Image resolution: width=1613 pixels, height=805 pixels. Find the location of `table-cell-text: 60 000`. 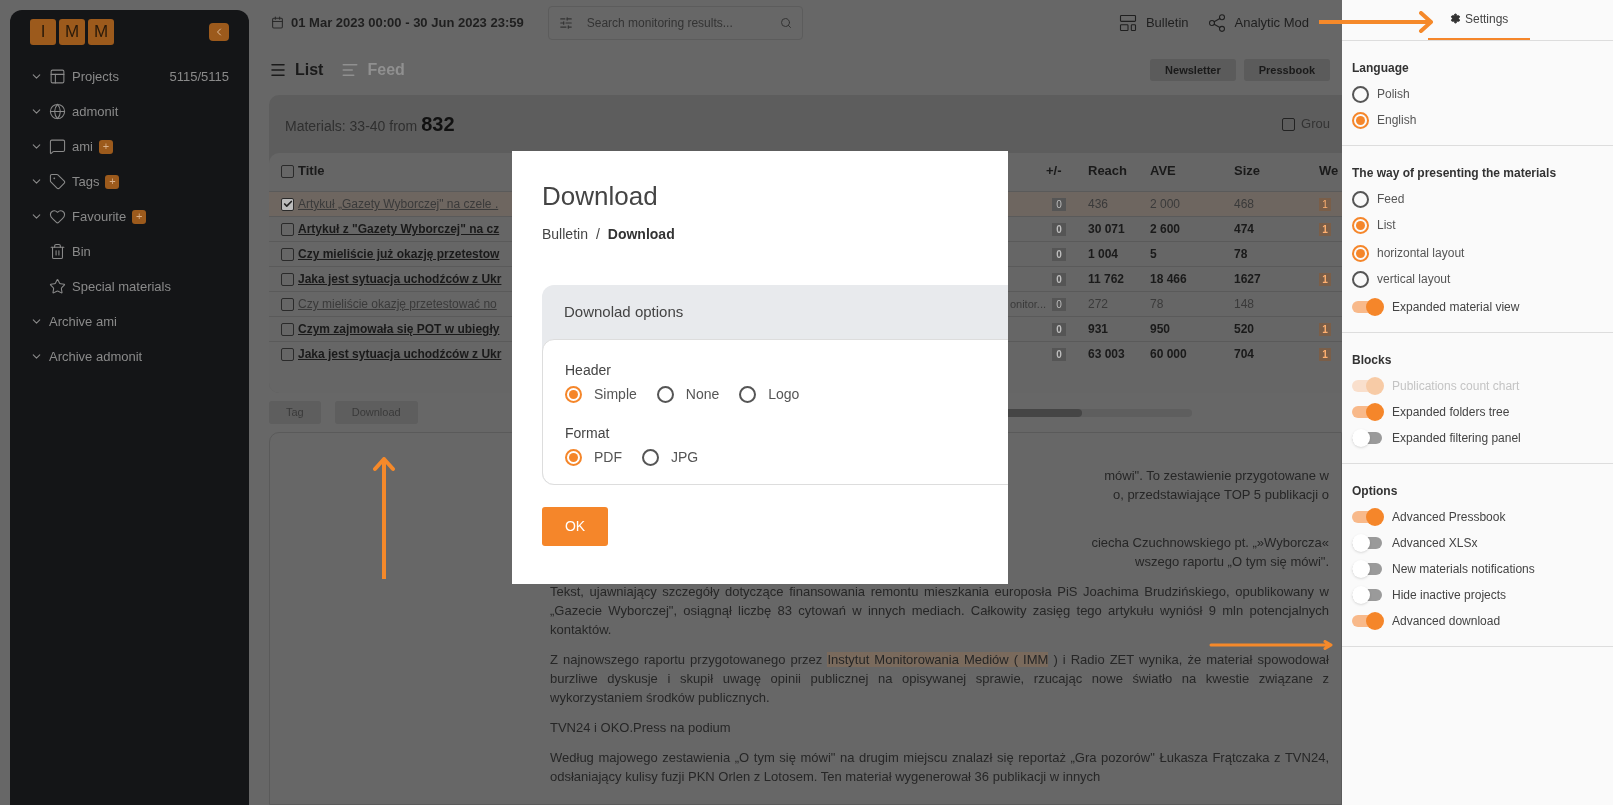

table-cell-text: 60 000 is located at coordinates (1169, 354).